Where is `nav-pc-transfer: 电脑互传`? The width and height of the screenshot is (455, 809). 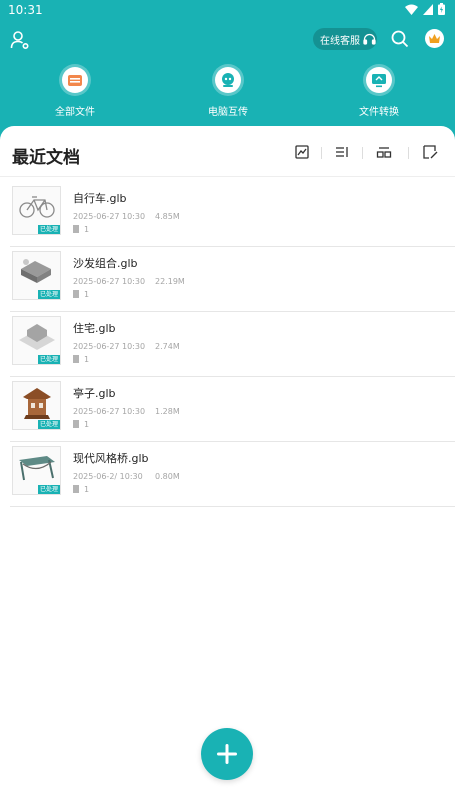
nav-pc-transfer: 电脑互传 is located at coordinates (228, 91).